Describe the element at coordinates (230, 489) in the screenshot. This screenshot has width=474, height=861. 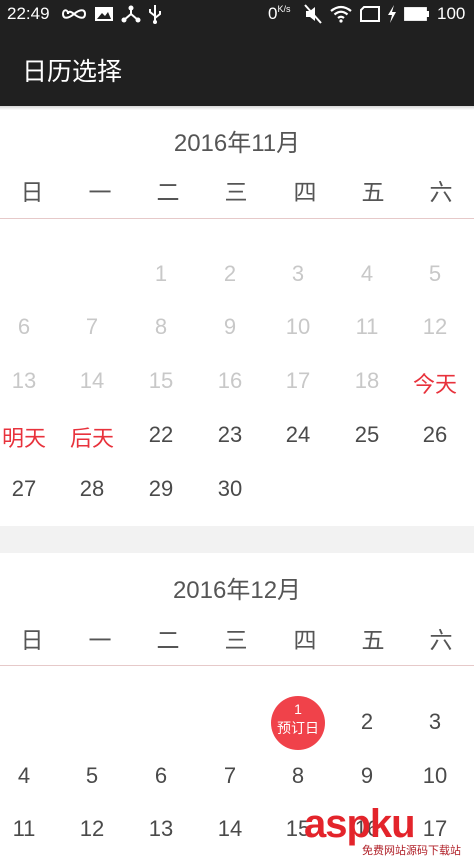
I see `day-cell: 30` at that location.